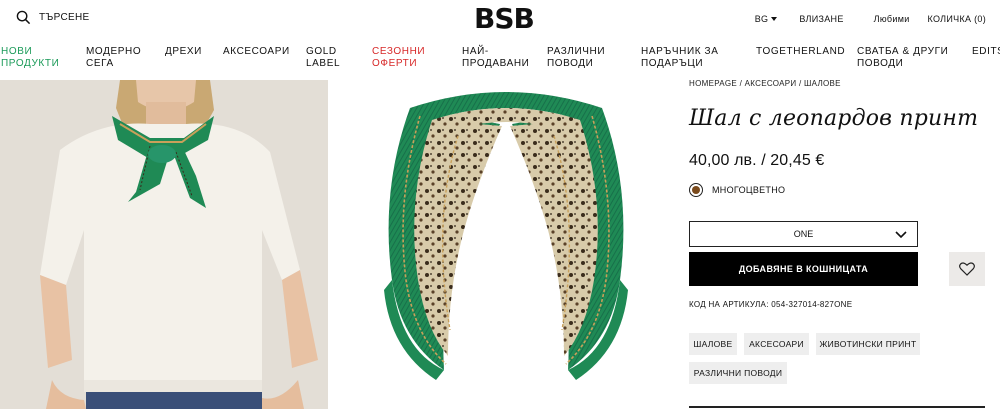  I want to click on breadcrumb-home: HOMEPAGE, so click(713, 83).